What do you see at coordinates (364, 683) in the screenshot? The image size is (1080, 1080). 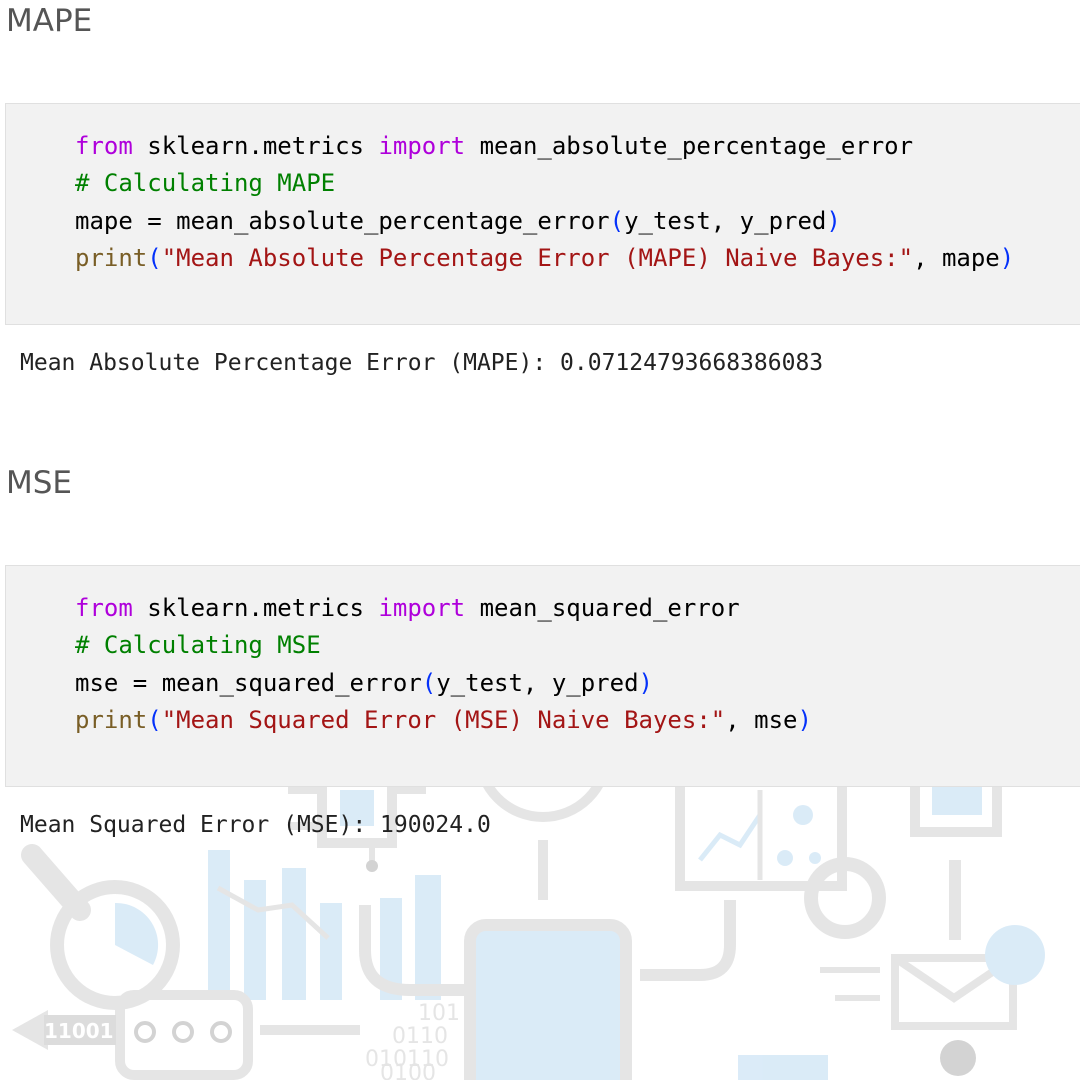 I see `code-line: mse = mean_squared_error(y_test, y_pred)` at bounding box center [364, 683].